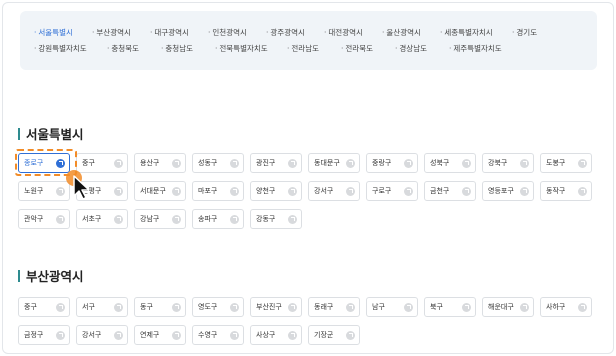 This screenshot has width=616, height=356. I want to click on district-chip: 구로구, so click(392, 191).